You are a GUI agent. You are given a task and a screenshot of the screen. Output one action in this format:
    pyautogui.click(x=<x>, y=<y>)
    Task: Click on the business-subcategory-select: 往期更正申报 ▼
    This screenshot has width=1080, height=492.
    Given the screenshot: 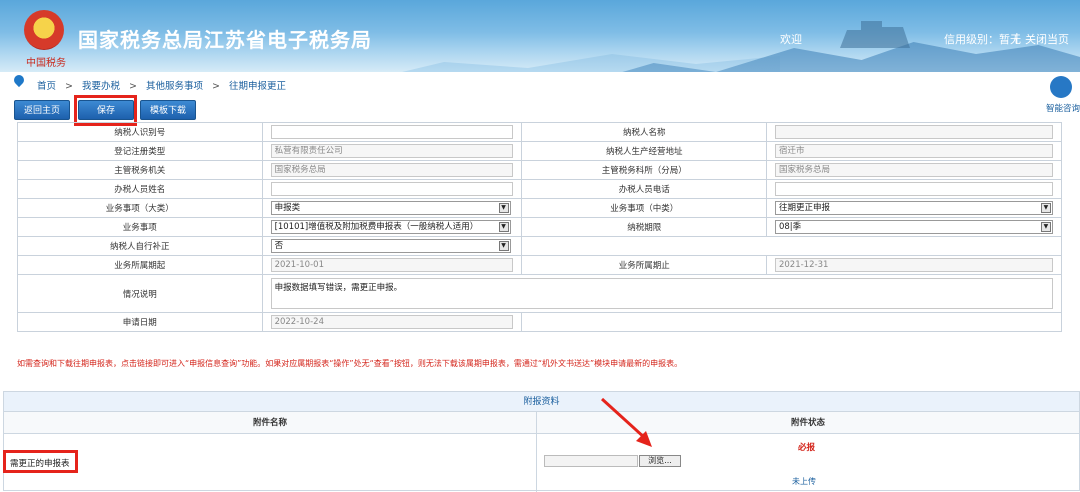 What is the action you would take?
    pyautogui.click(x=913, y=208)
    